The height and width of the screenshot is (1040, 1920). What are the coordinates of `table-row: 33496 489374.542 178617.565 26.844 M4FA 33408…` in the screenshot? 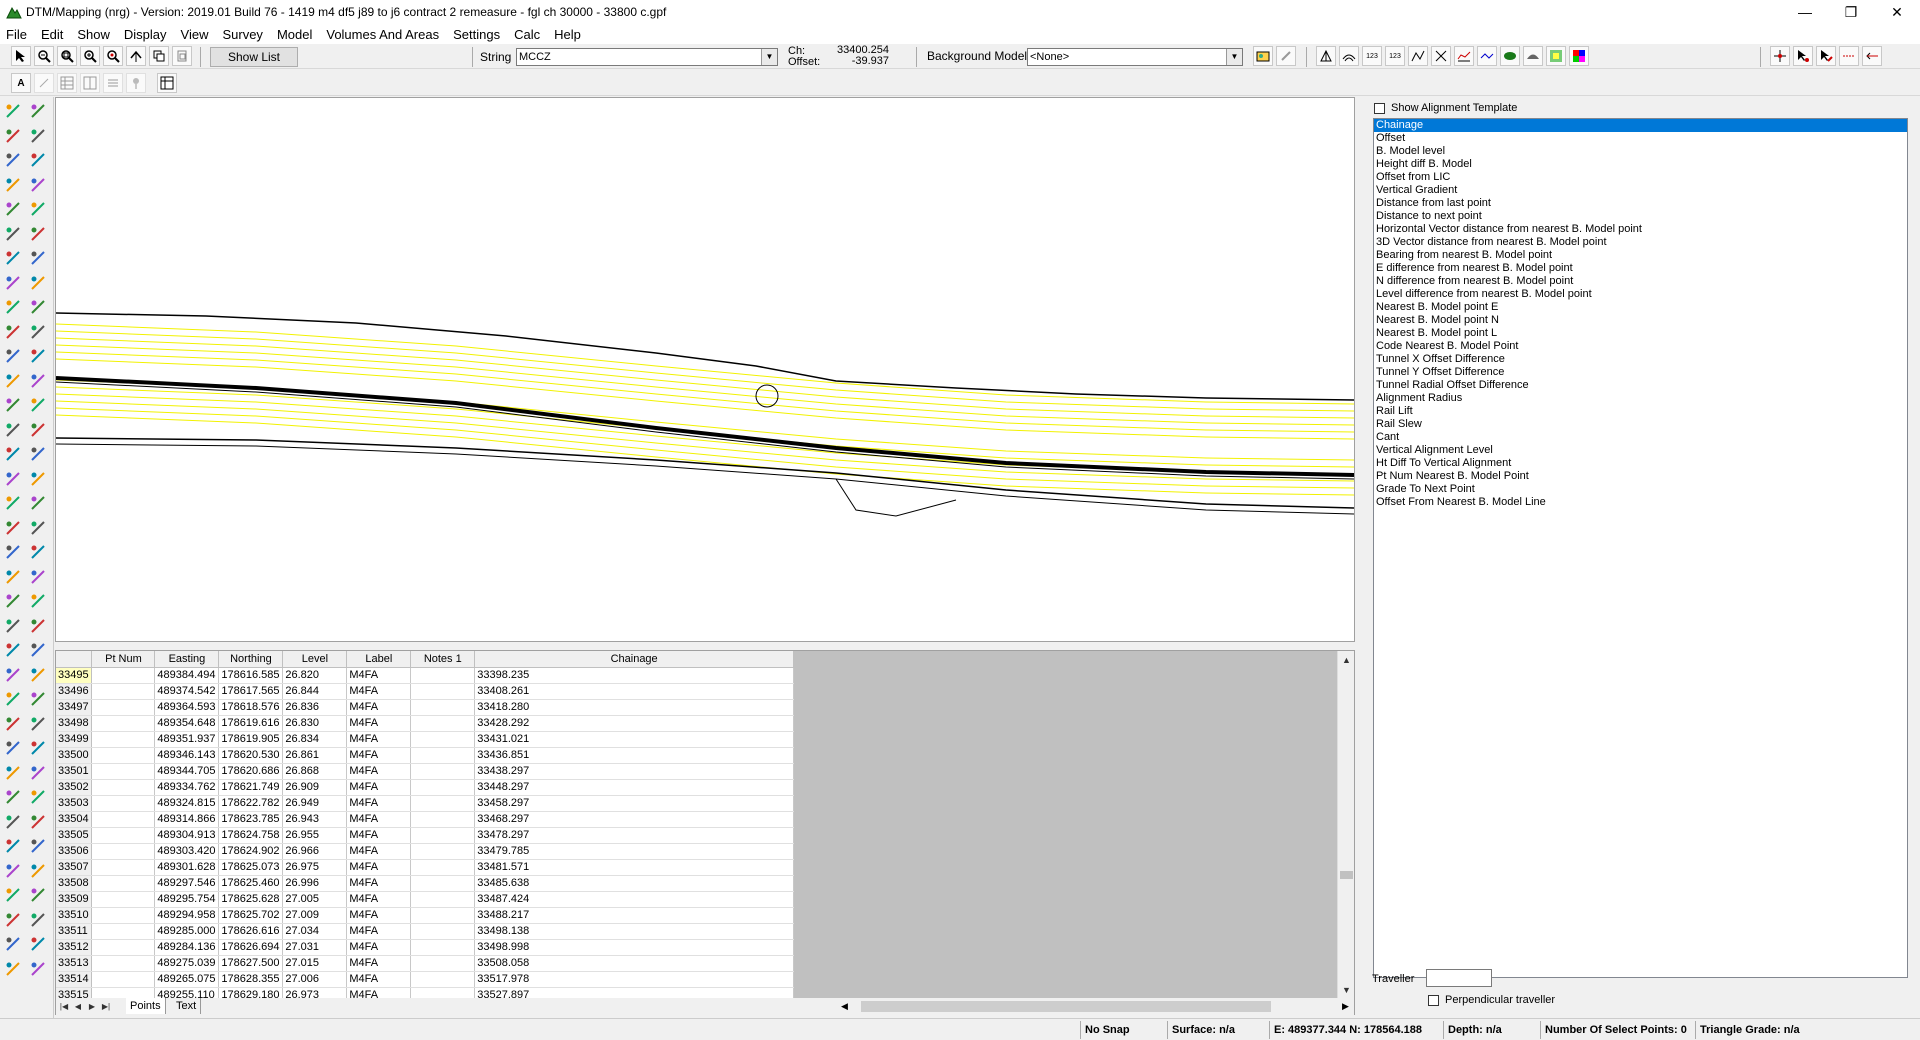 It's located at (425, 691).